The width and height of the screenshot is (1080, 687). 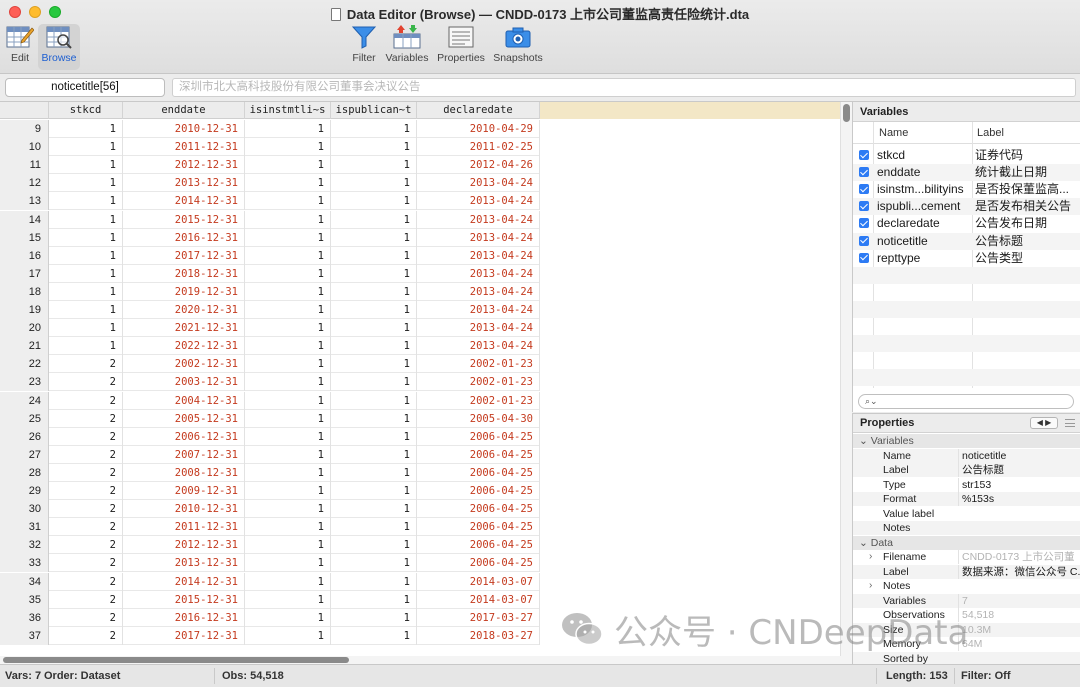 I want to click on table-row: 33 2 2013-12-31 1 1 2006-04-25, so click(x=270, y=563).